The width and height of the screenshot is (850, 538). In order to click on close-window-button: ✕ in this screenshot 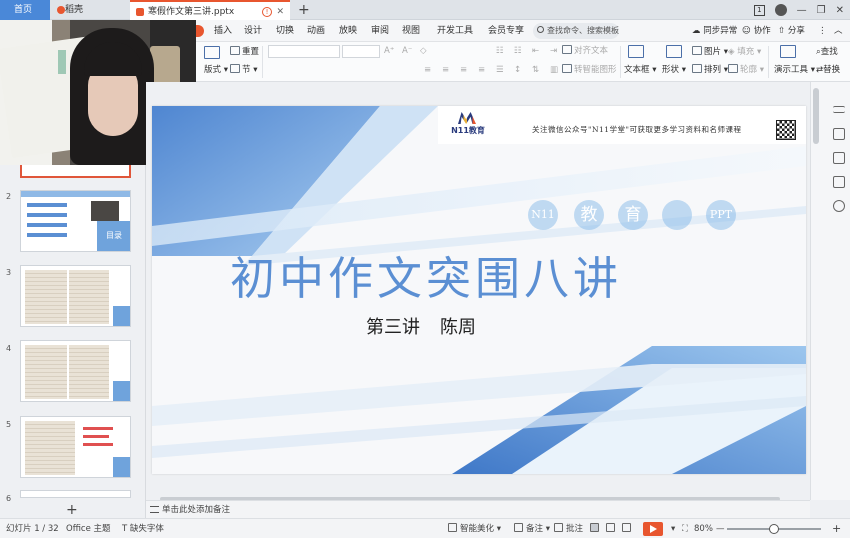, I will do `click(840, 10)`.